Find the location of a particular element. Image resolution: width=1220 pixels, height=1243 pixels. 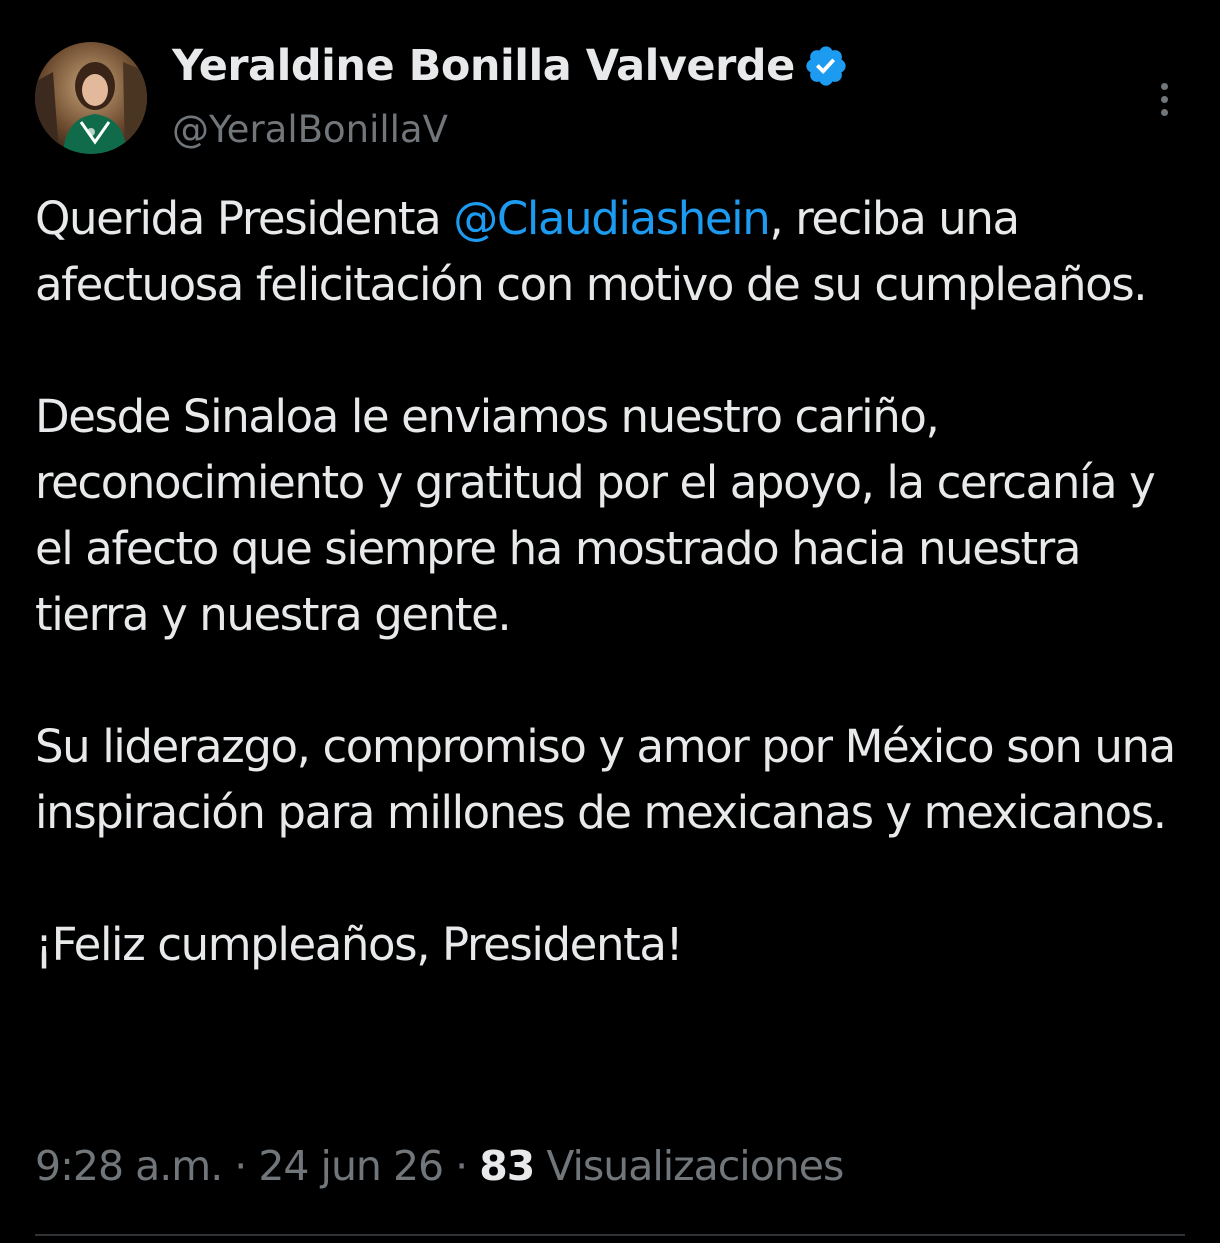

author-name-row: Yeraldine Bonilla Valverde is located at coordinates (510, 66).